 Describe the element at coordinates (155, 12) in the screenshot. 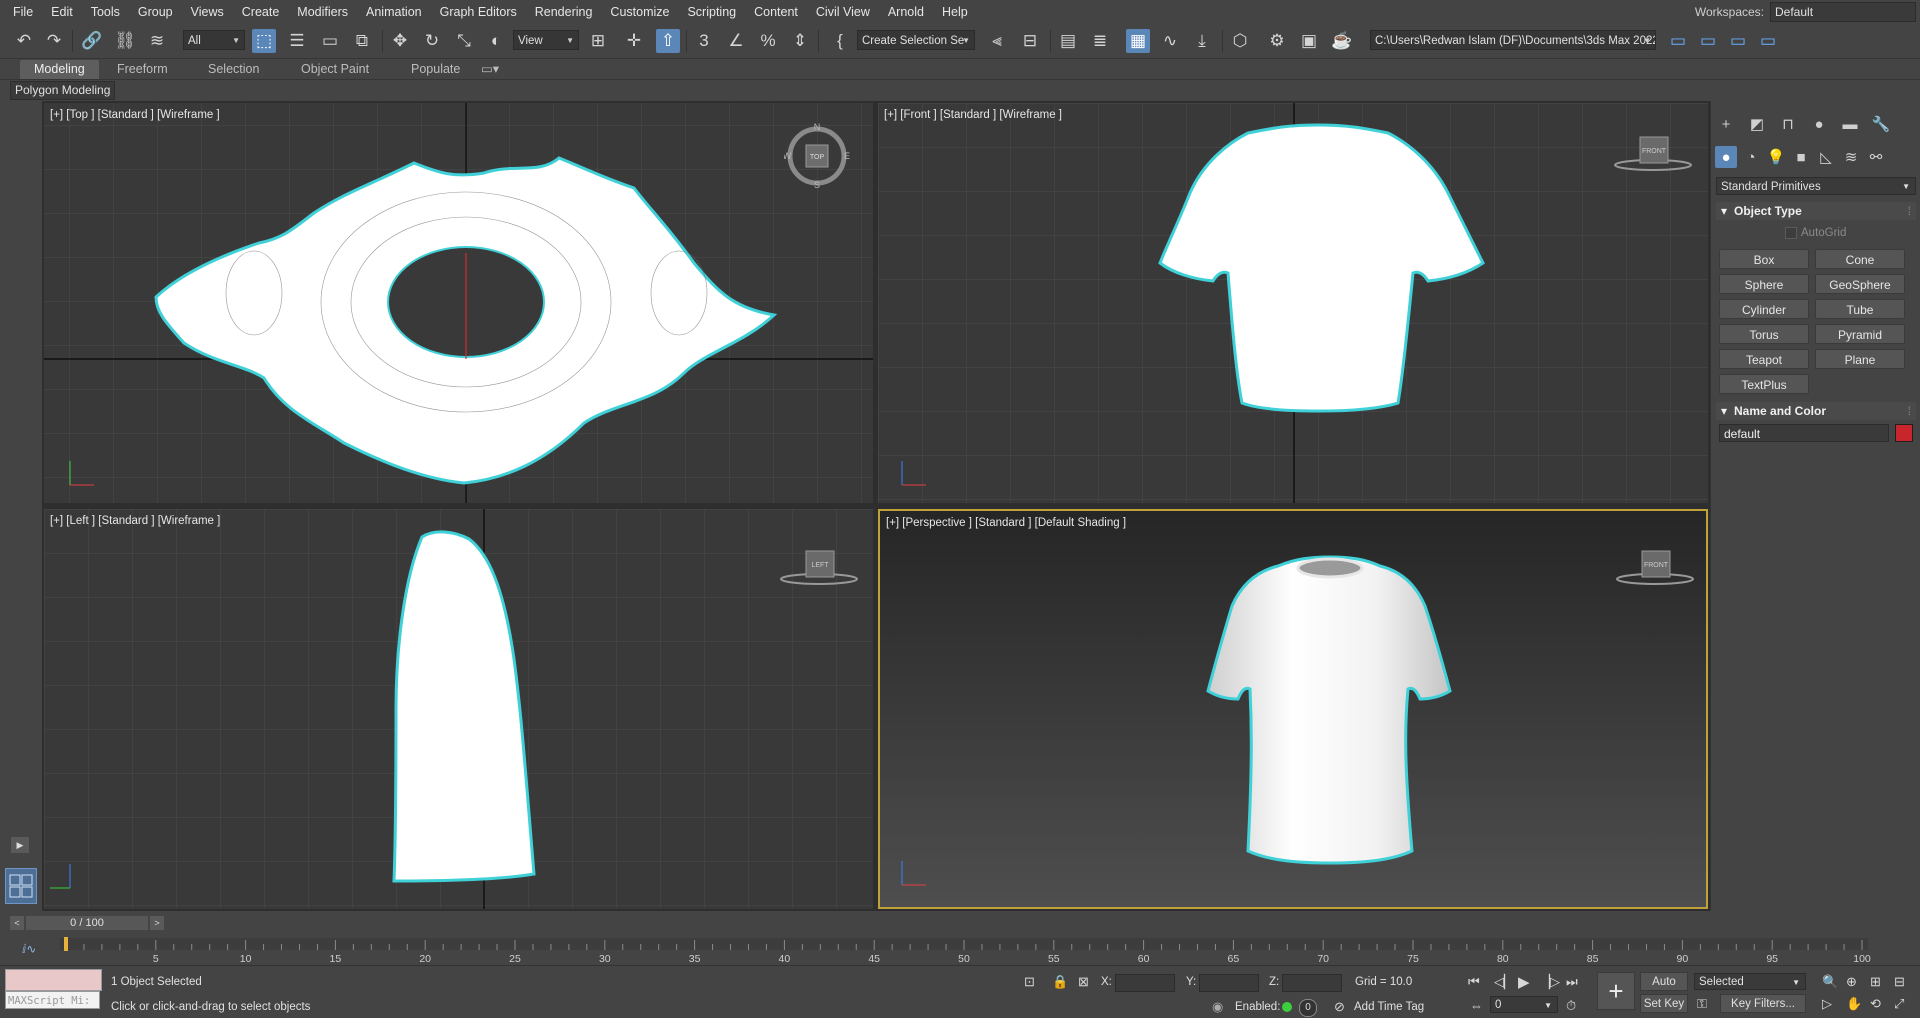

I see `menu-group: Group` at that location.